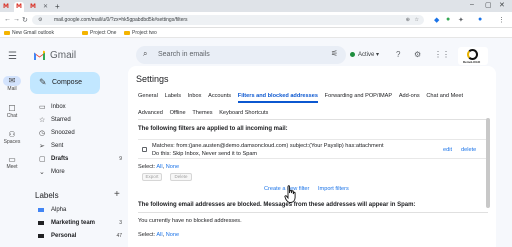  What do you see at coordinates (473, 56) in the screenshot?
I see `account-logo-badge: DemoLOGO` at bounding box center [473, 56].